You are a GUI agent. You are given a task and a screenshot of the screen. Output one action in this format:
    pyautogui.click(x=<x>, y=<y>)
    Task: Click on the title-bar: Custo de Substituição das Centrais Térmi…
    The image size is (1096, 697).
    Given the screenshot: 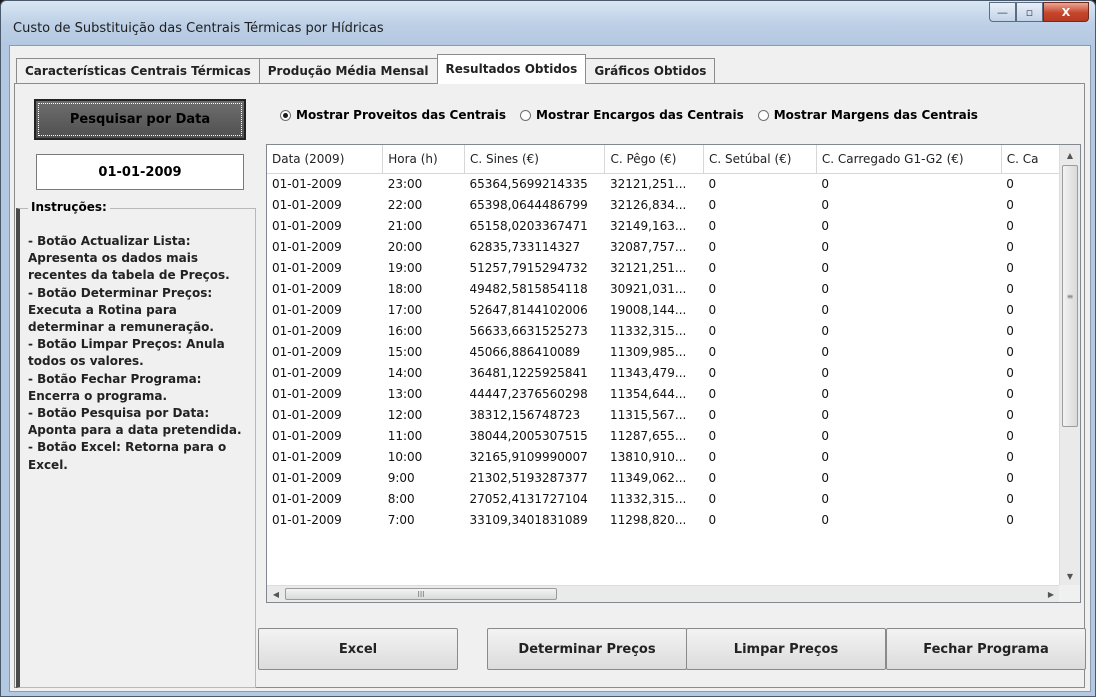 What is the action you would take?
    pyautogui.click(x=548, y=23)
    